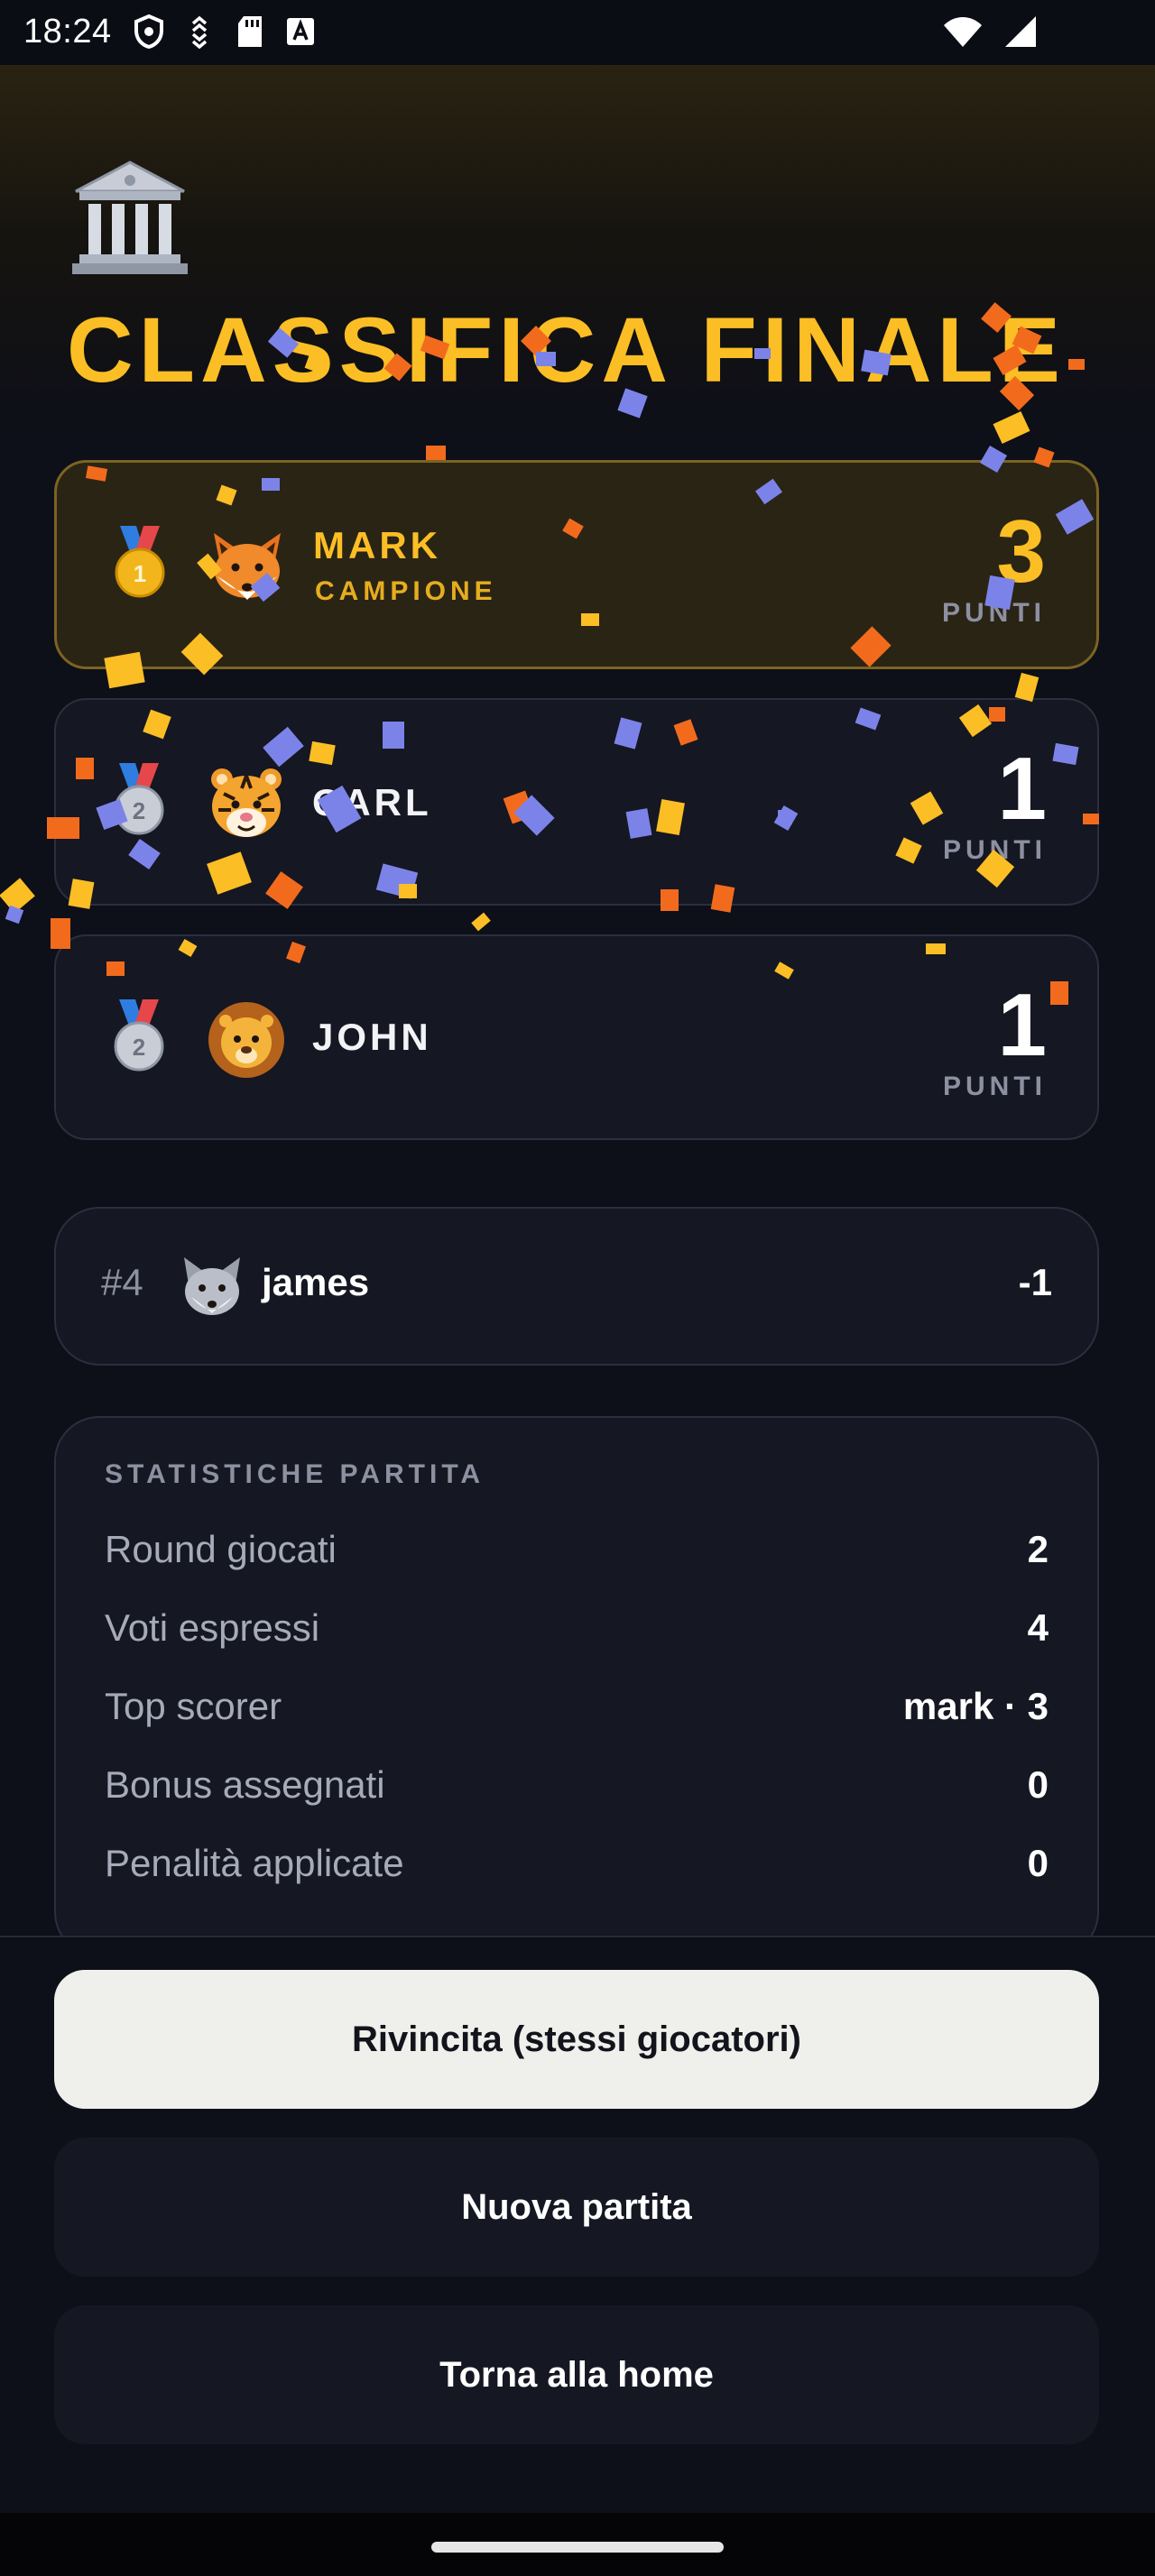 The image size is (1155, 2576). What do you see at coordinates (212, 1627) in the screenshot?
I see `stat-label: Voti espressi` at bounding box center [212, 1627].